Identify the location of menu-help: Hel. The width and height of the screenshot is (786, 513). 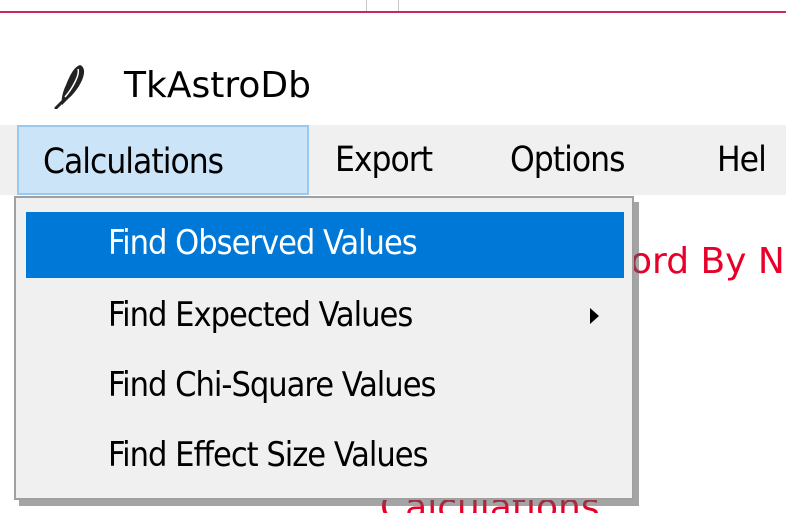
(742, 160).